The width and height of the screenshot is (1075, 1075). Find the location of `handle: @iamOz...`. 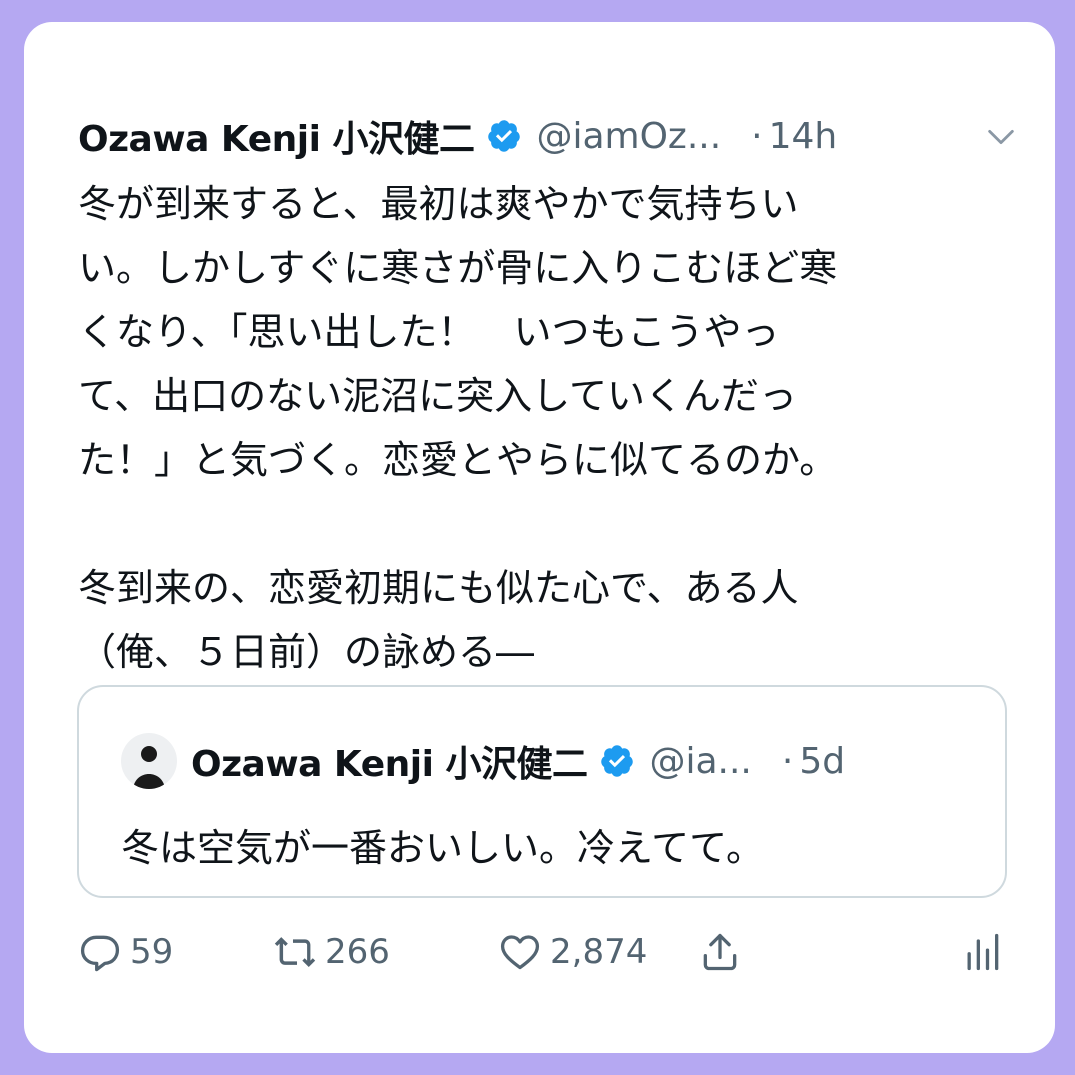

handle: @iamOz... is located at coordinates (628, 136).